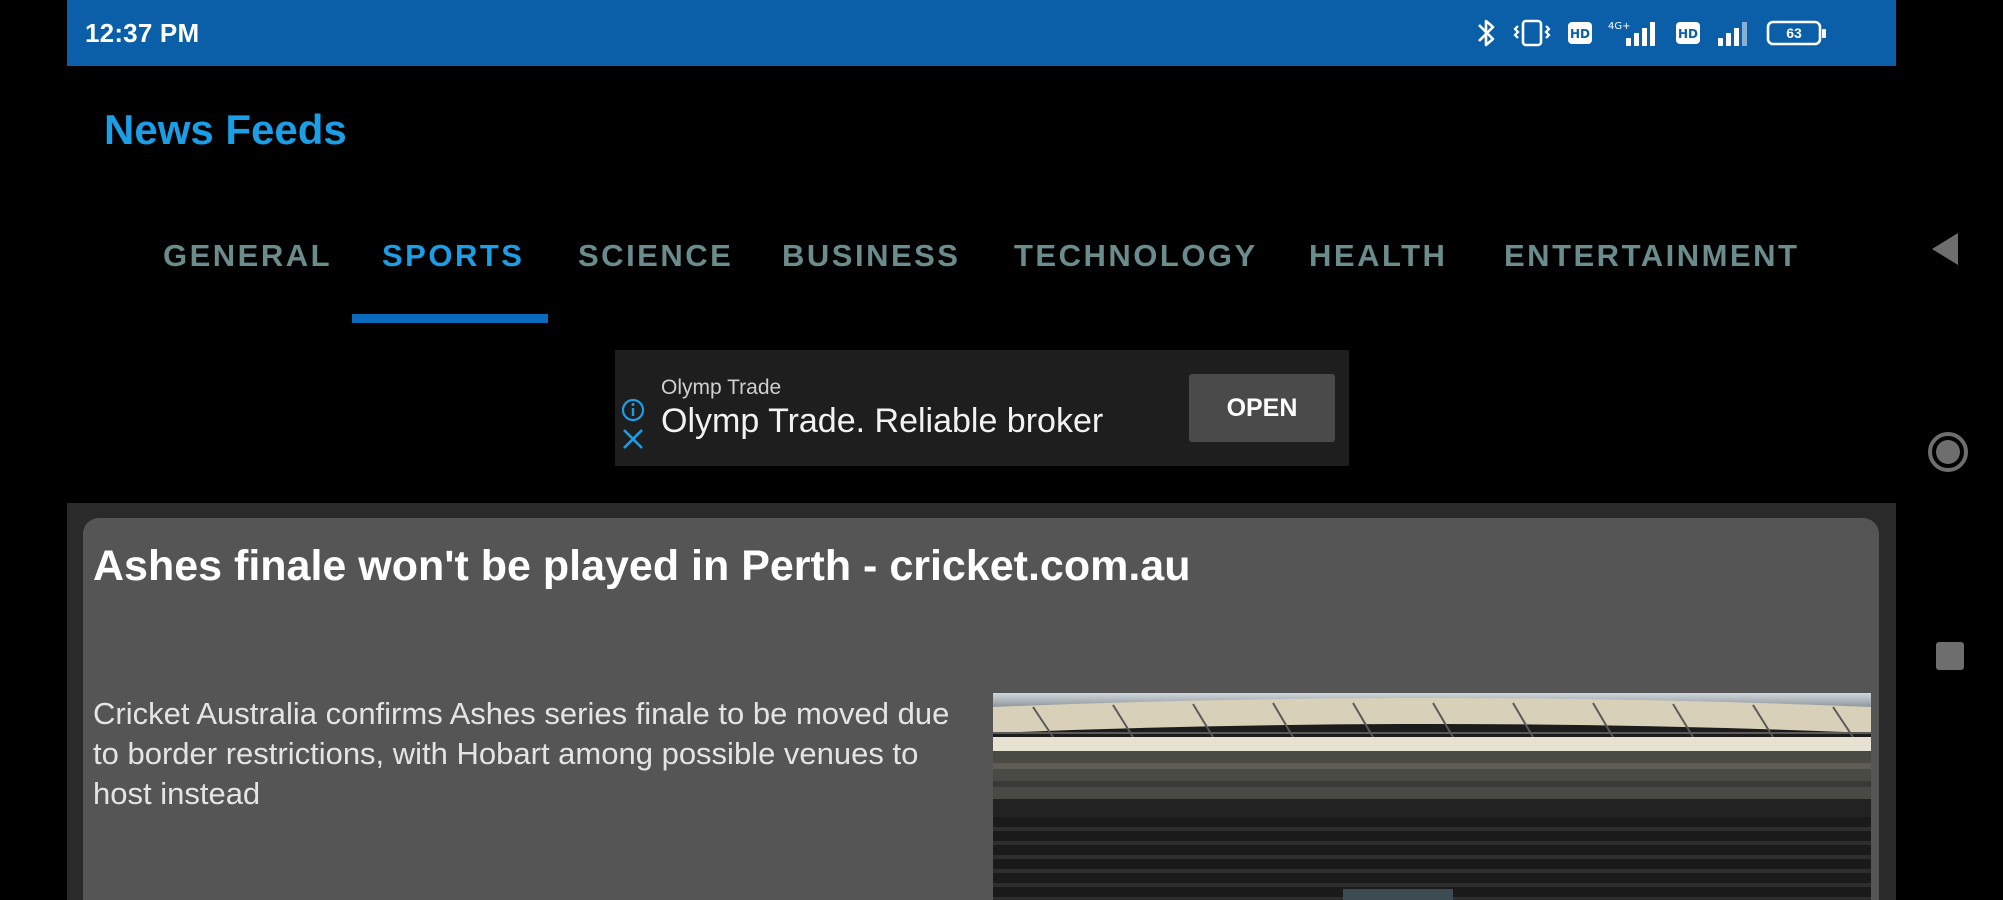 The image size is (2003, 900). I want to click on back-triangle-icon, so click(1945, 249).